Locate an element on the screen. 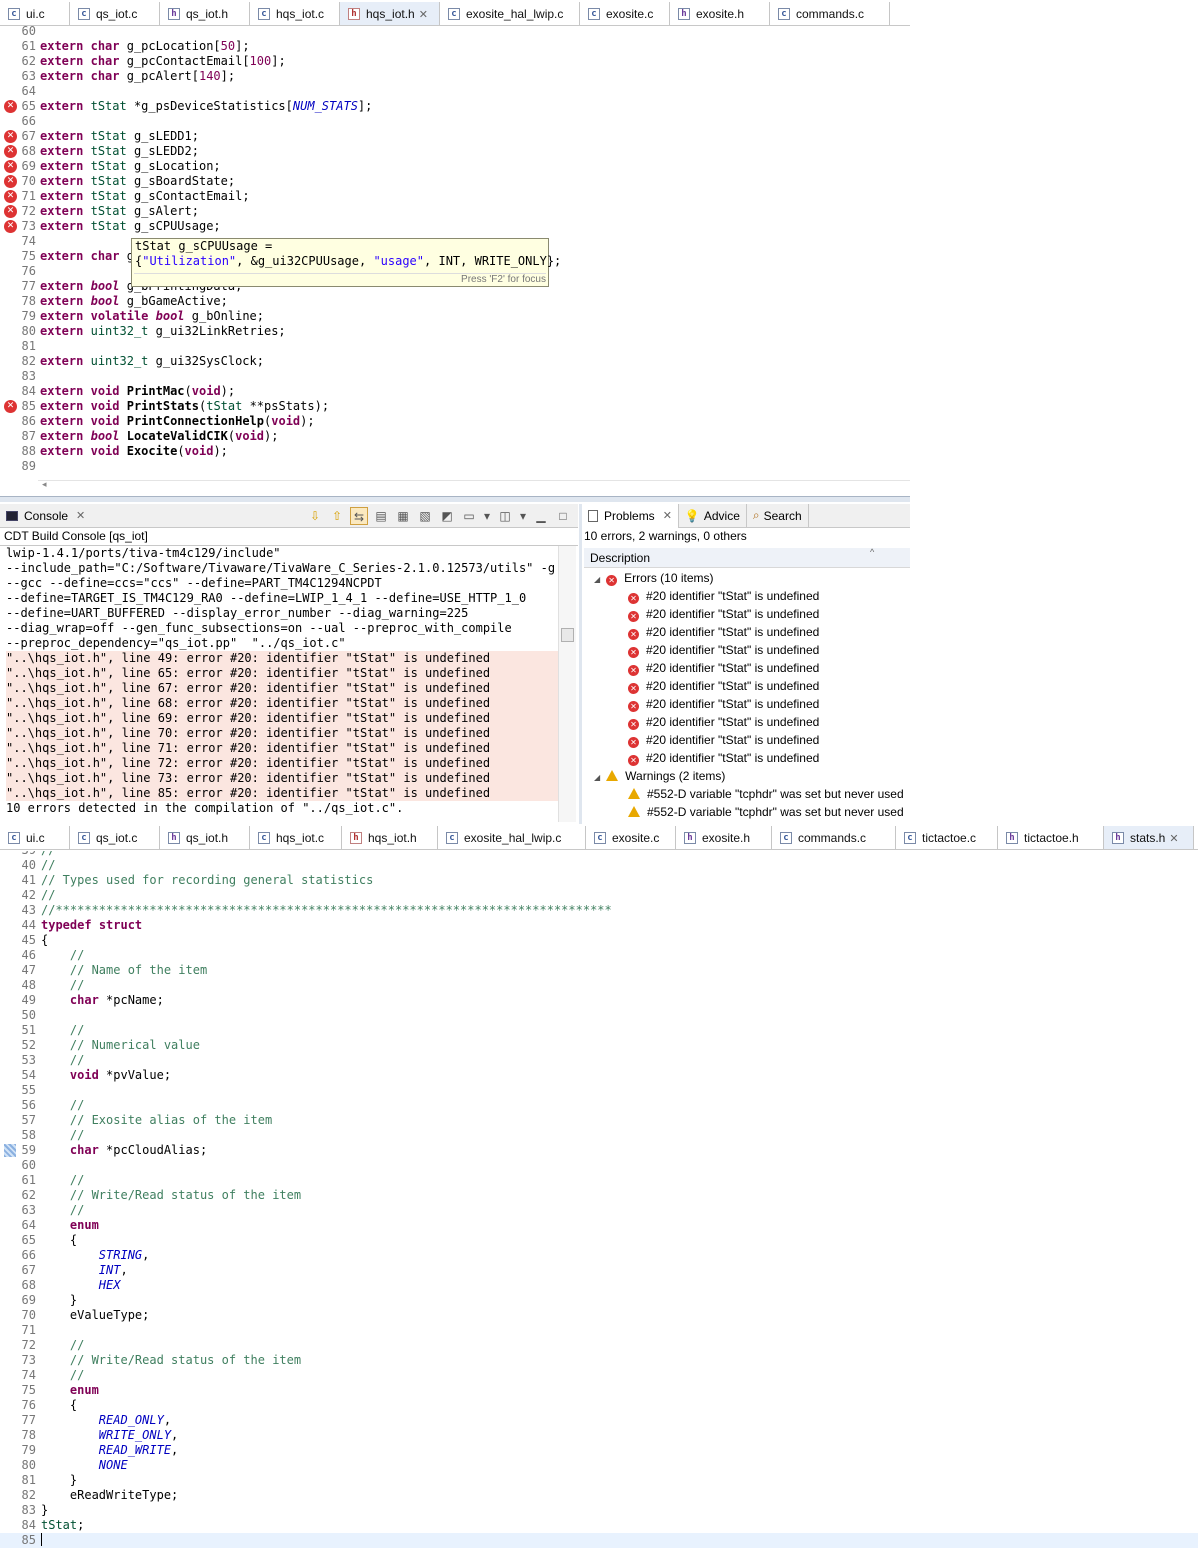 This screenshot has height=1551, width=1198. code-line: 84 tStat; is located at coordinates (599, 1525).